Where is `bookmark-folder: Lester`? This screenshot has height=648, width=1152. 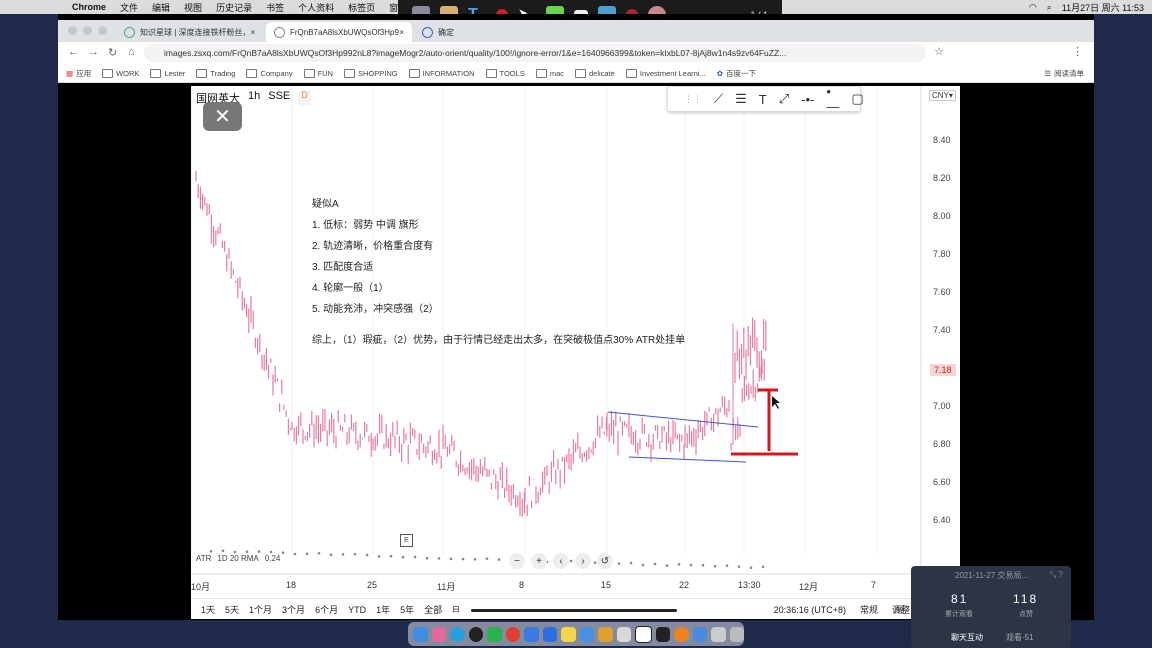 bookmark-folder: Lester is located at coordinates (167, 73).